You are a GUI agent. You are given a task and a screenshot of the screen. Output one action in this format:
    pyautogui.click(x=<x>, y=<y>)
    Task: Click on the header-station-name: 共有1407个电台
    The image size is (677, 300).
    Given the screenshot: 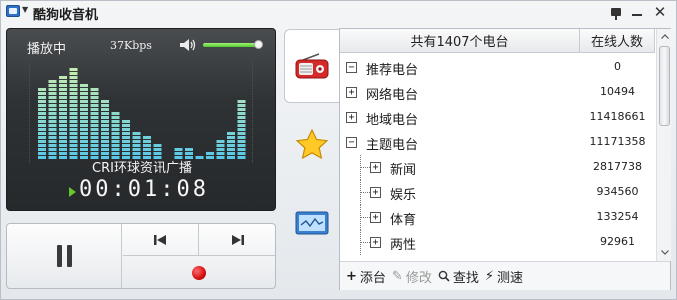 What is the action you would take?
    pyautogui.click(x=460, y=41)
    